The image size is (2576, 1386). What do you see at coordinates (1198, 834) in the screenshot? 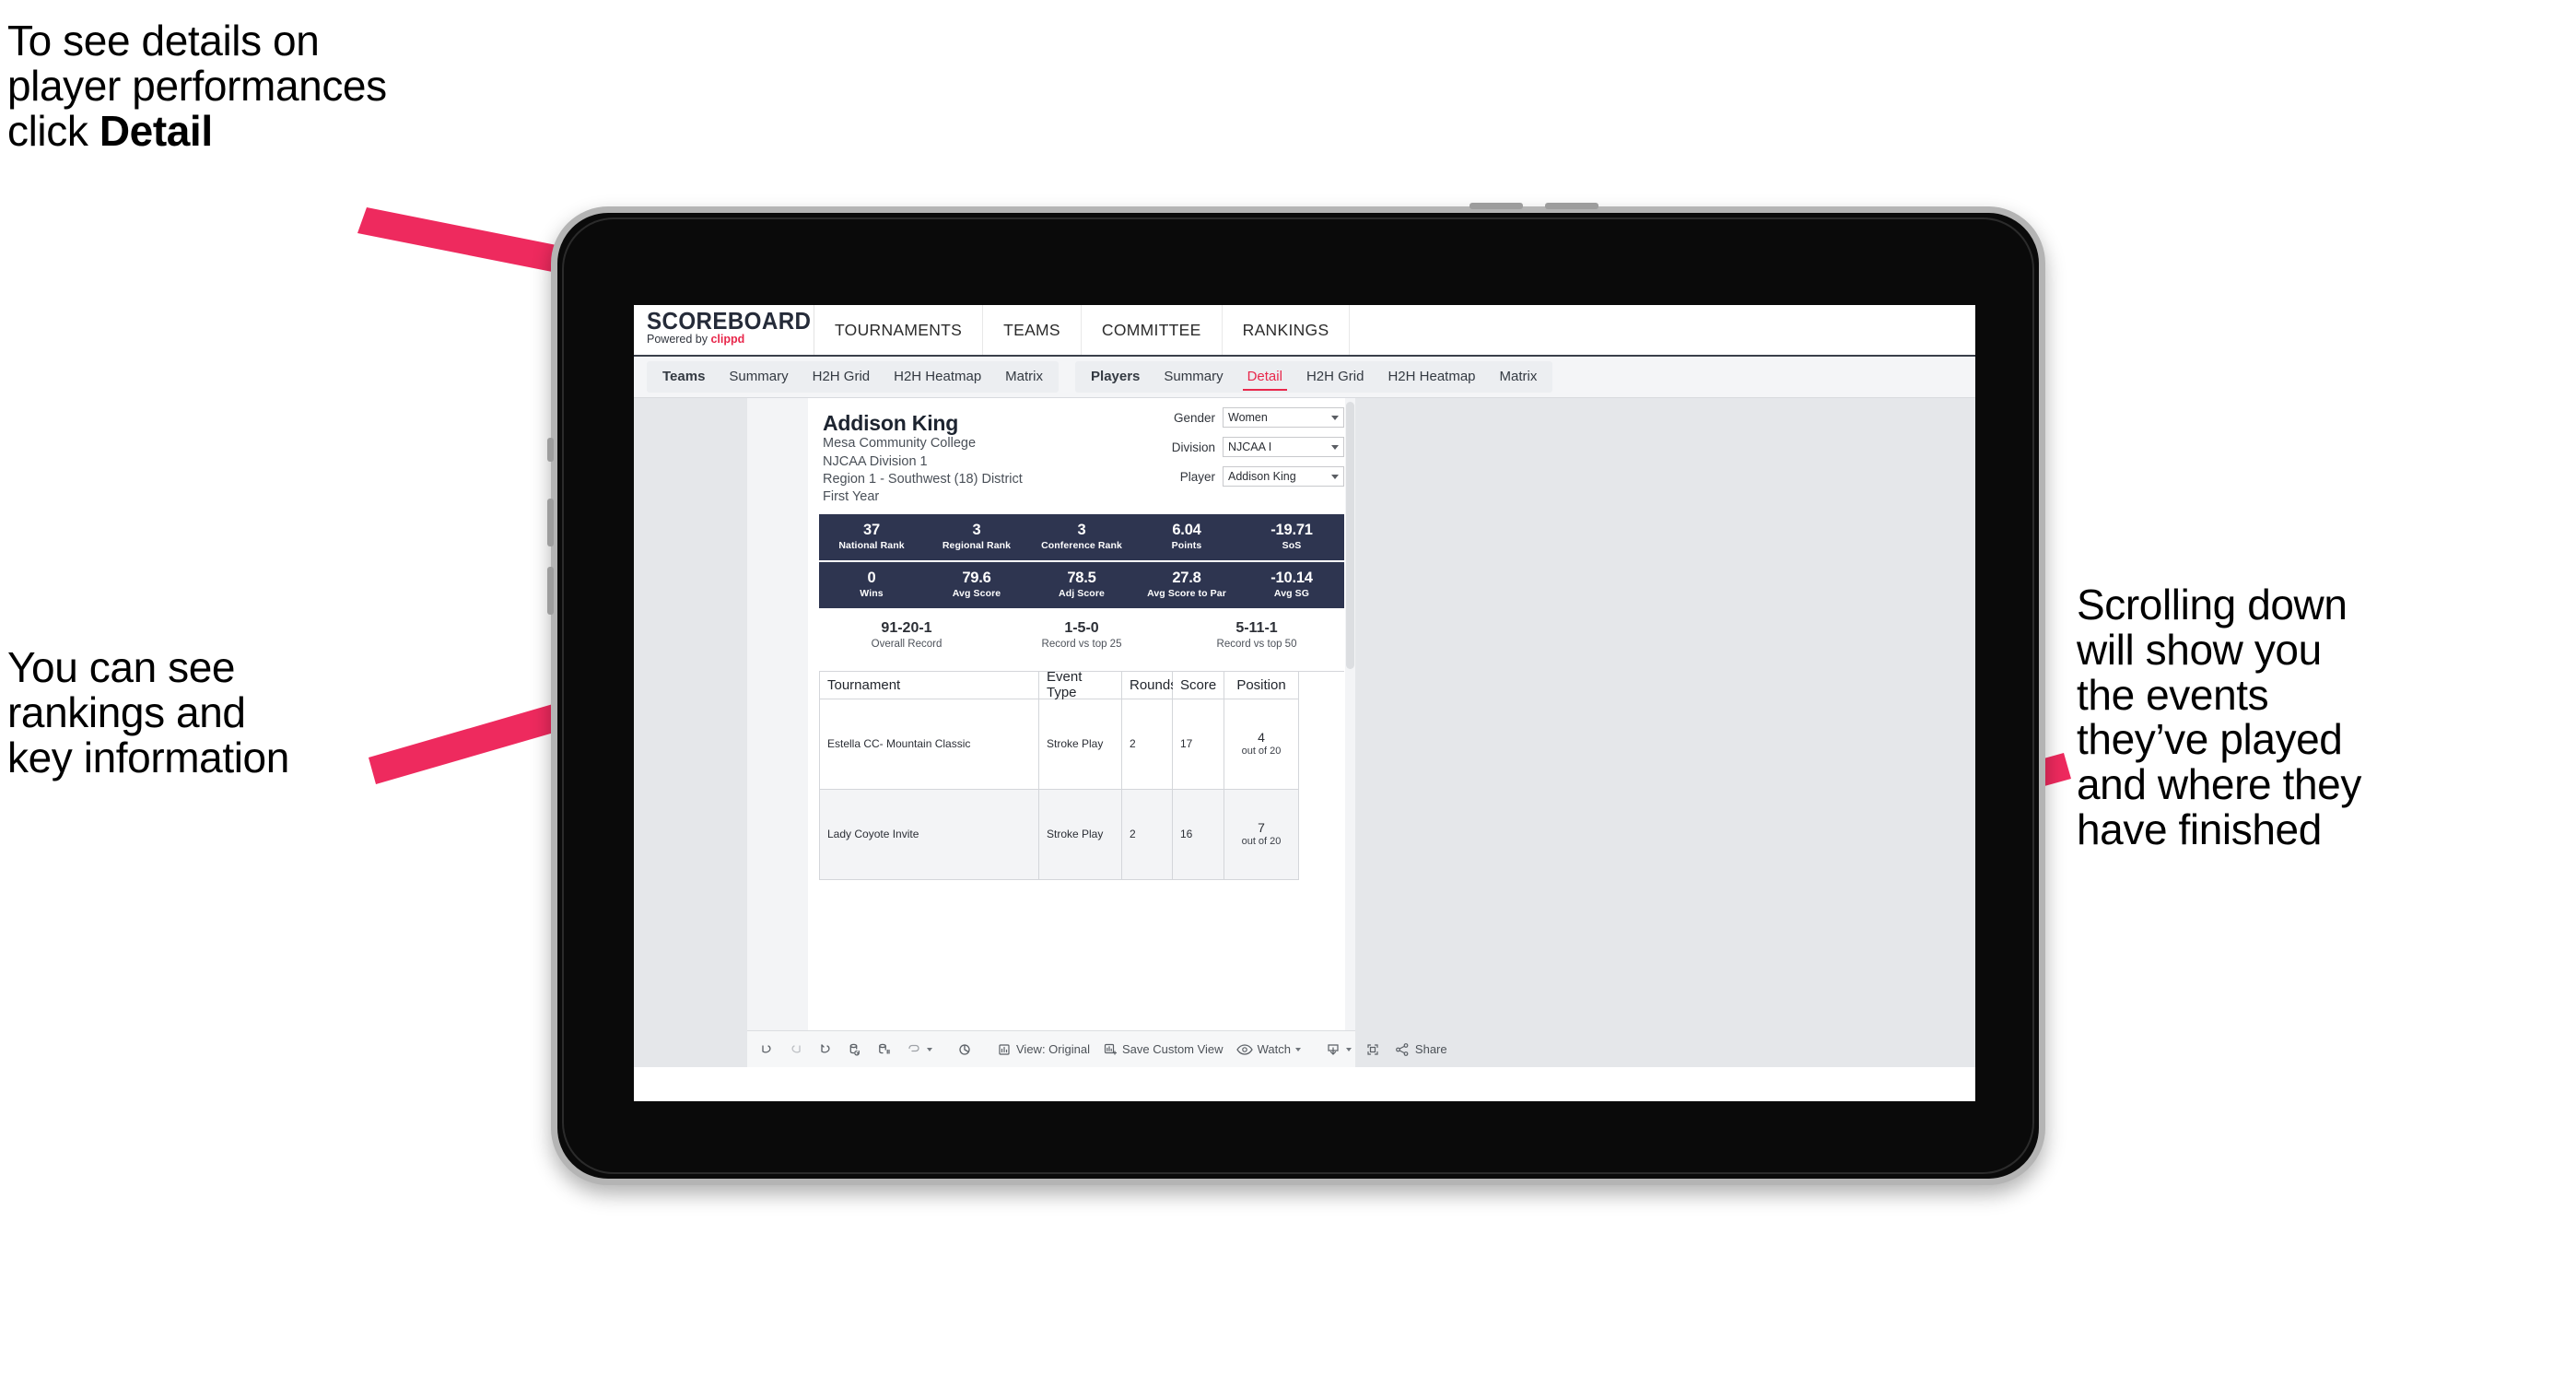
I see `cell-score: 16` at bounding box center [1198, 834].